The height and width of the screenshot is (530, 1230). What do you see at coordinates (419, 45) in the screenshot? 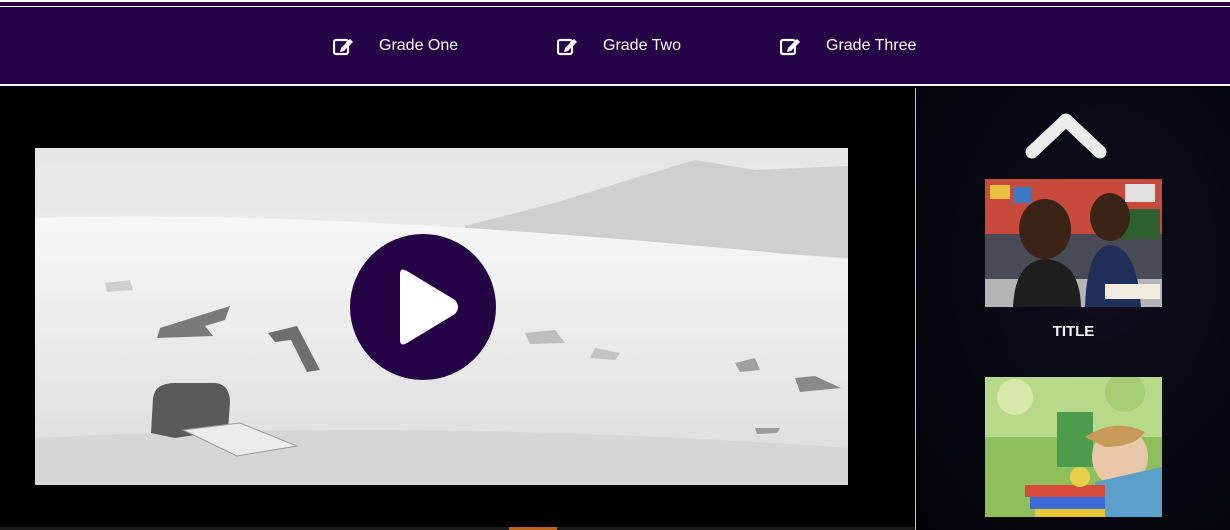
I see `nav-item-label: Grade One` at bounding box center [419, 45].